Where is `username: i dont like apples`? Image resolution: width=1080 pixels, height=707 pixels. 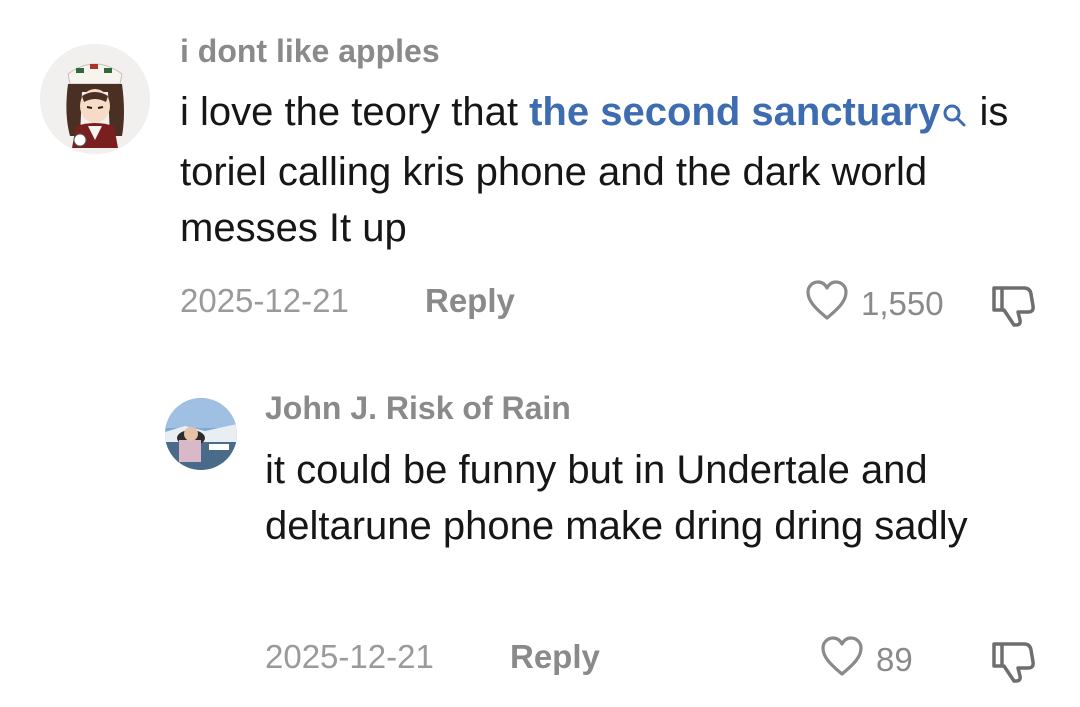 username: i dont like apples is located at coordinates (310, 51).